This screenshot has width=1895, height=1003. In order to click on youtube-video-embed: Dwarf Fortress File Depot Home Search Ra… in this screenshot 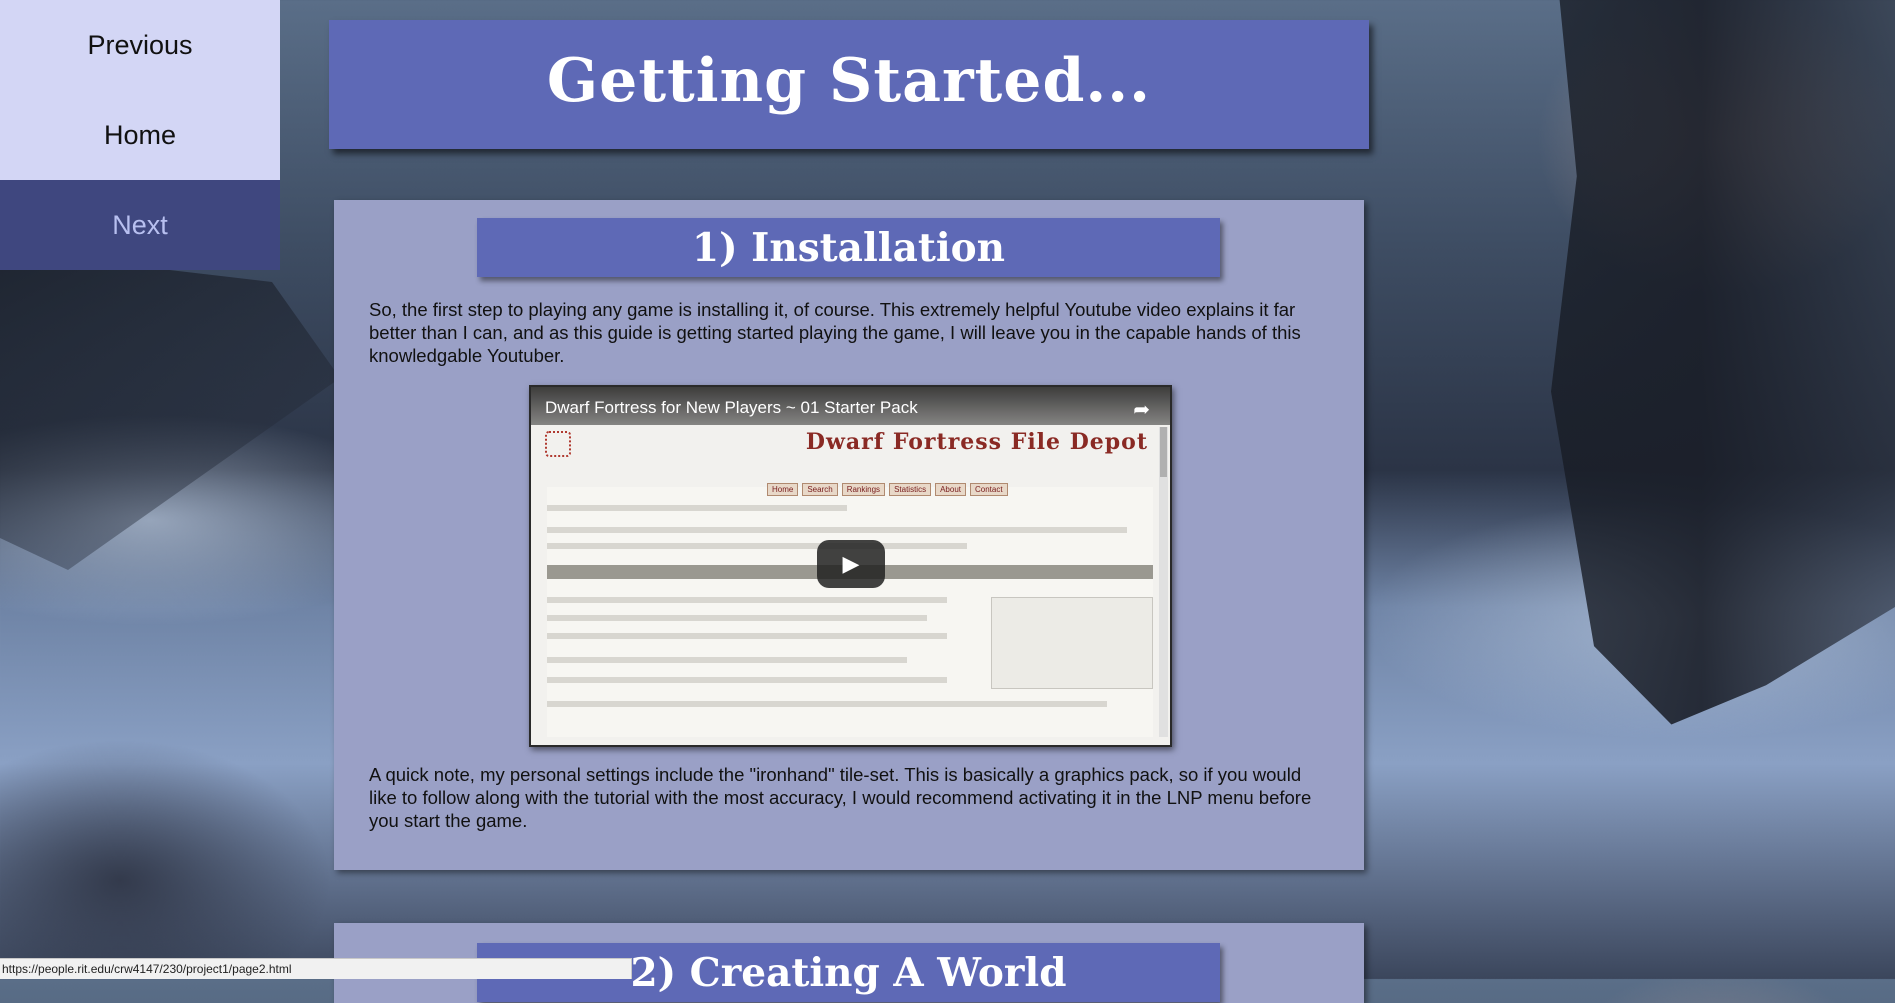, I will do `click(850, 566)`.